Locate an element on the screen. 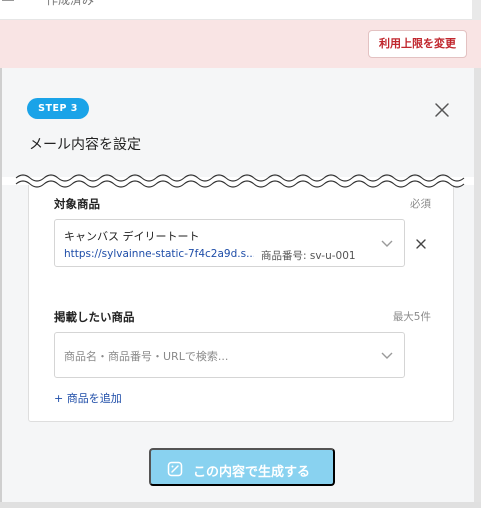 Image resolution: width=481 pixels, height=508 pixels. product-sku: 商品番号: sv-u-001 is located at coordinates (308, 256).